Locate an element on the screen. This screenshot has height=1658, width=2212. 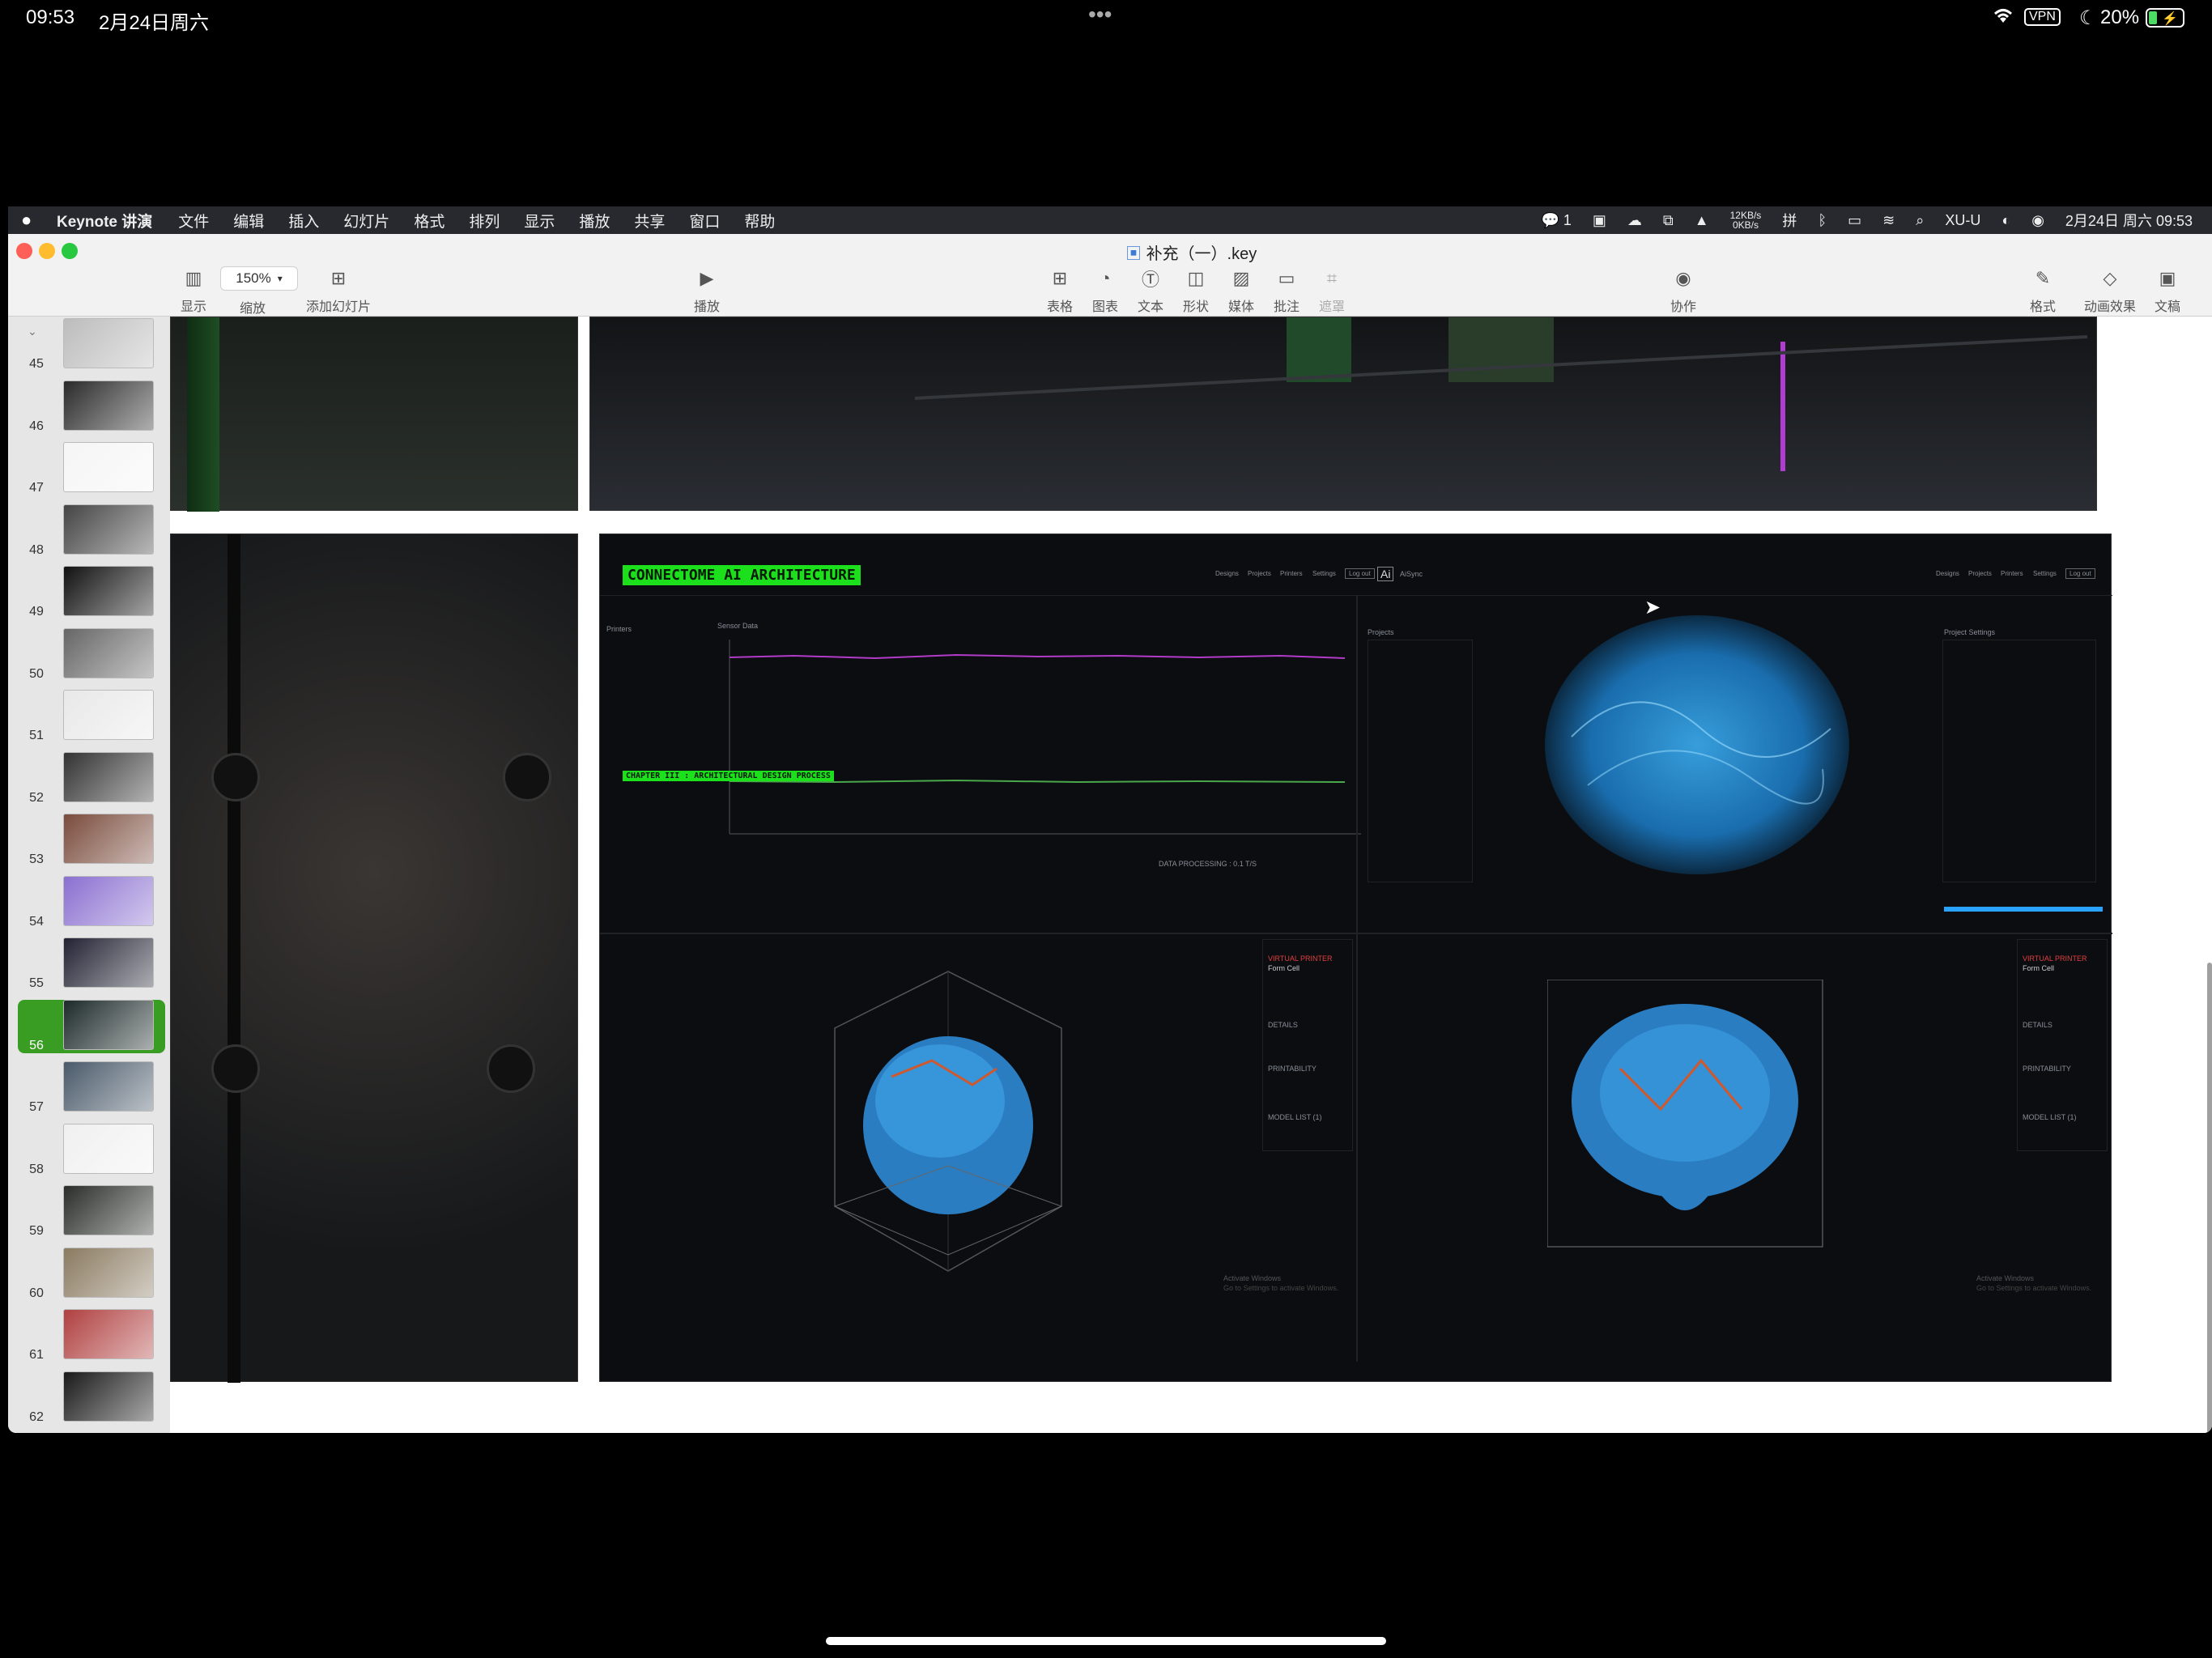
search-icon: ⌕ is located at coordinates (1920, 220).